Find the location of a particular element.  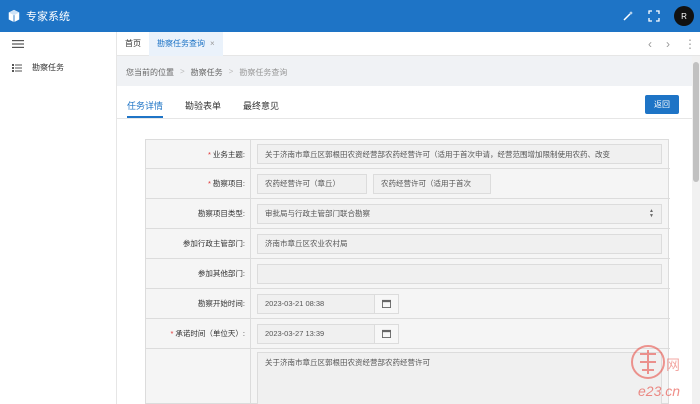

row-other-dept: 参加其他部门: is located at coordinates (408, 274).